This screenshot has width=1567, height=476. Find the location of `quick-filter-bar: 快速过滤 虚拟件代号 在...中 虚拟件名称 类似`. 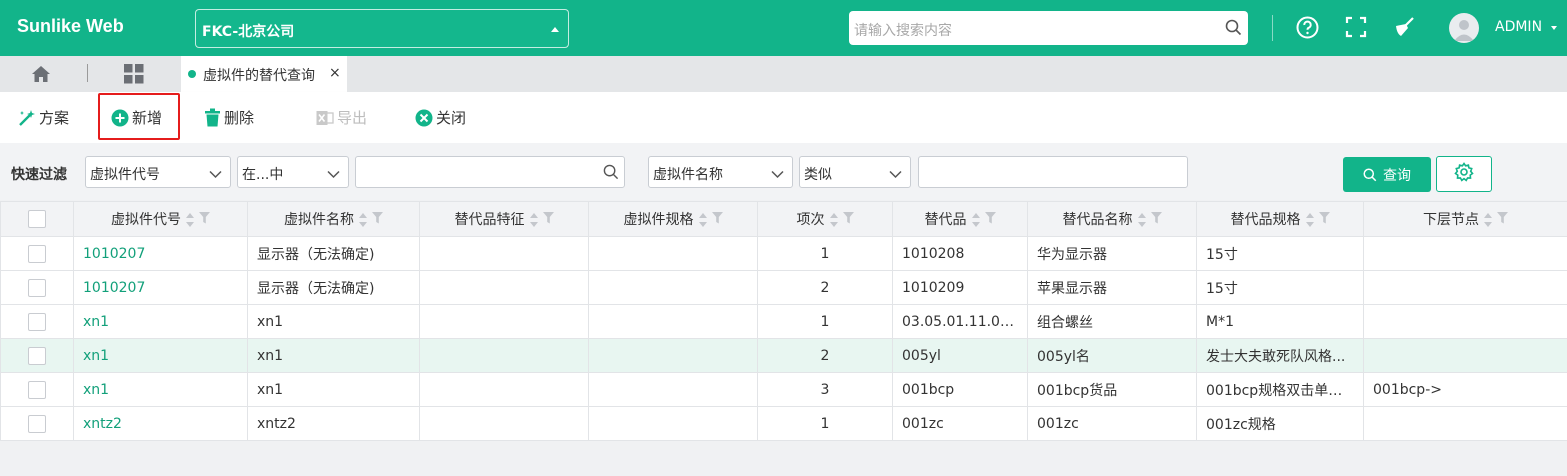

quick-filter-bar: 快速过滤 虚拟件代号 在...中 虚拟件名称 类似 is located at coordinates (783, 171).